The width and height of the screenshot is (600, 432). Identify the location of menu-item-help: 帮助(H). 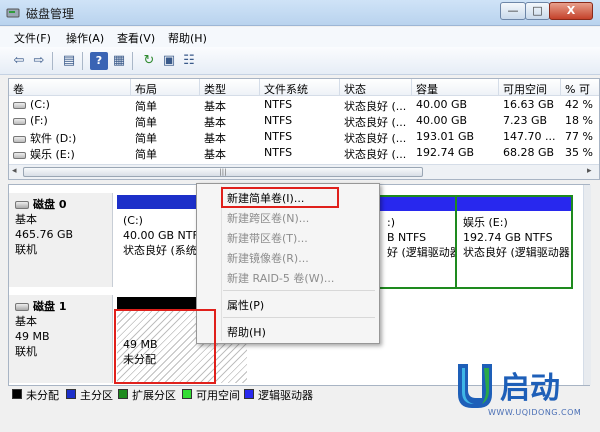
(246, 332).